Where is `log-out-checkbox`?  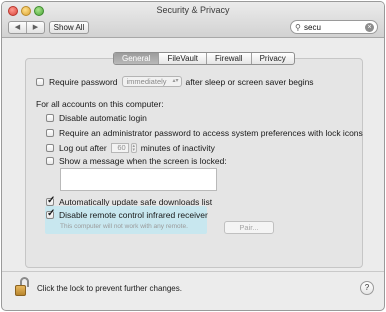 log-out-checkbox is located at coordinates (50, 148).